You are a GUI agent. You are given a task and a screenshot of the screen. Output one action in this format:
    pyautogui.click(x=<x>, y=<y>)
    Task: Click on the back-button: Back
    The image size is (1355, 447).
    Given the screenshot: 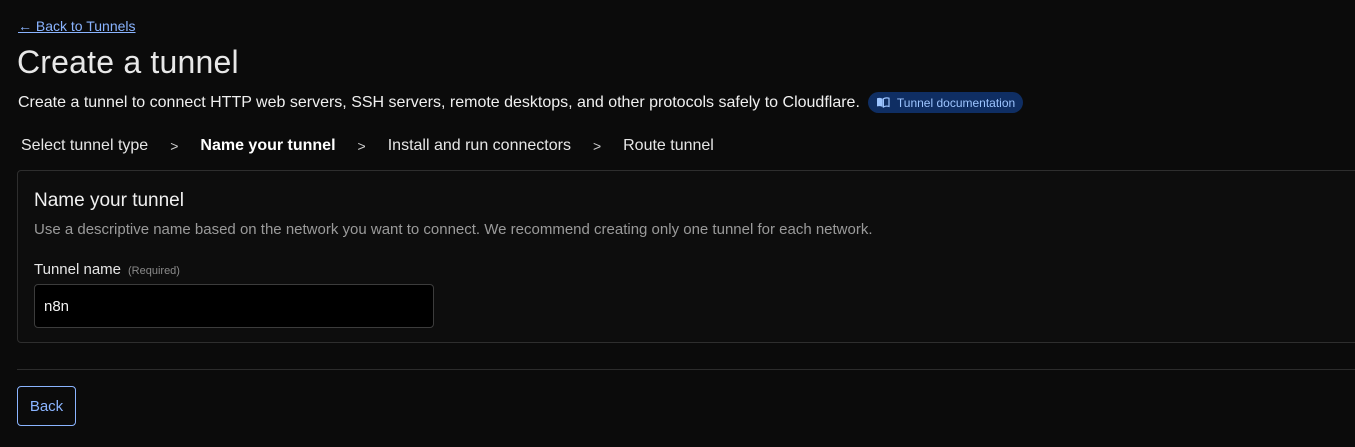 What is the action you would take?
    pyautogui.click(x=46, y=406)
    